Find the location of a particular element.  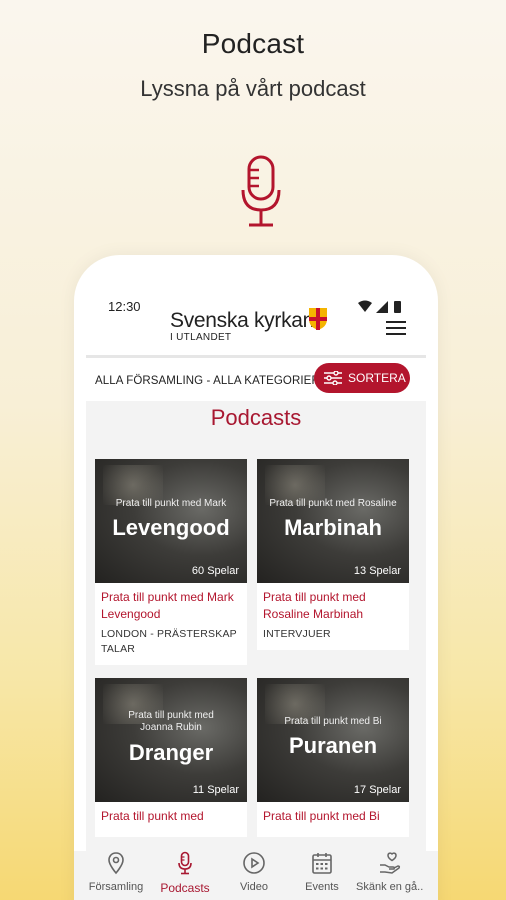

thumbnail-caption: Prata till punkt med Joanna Rubin is located at coordinates (171, 721).